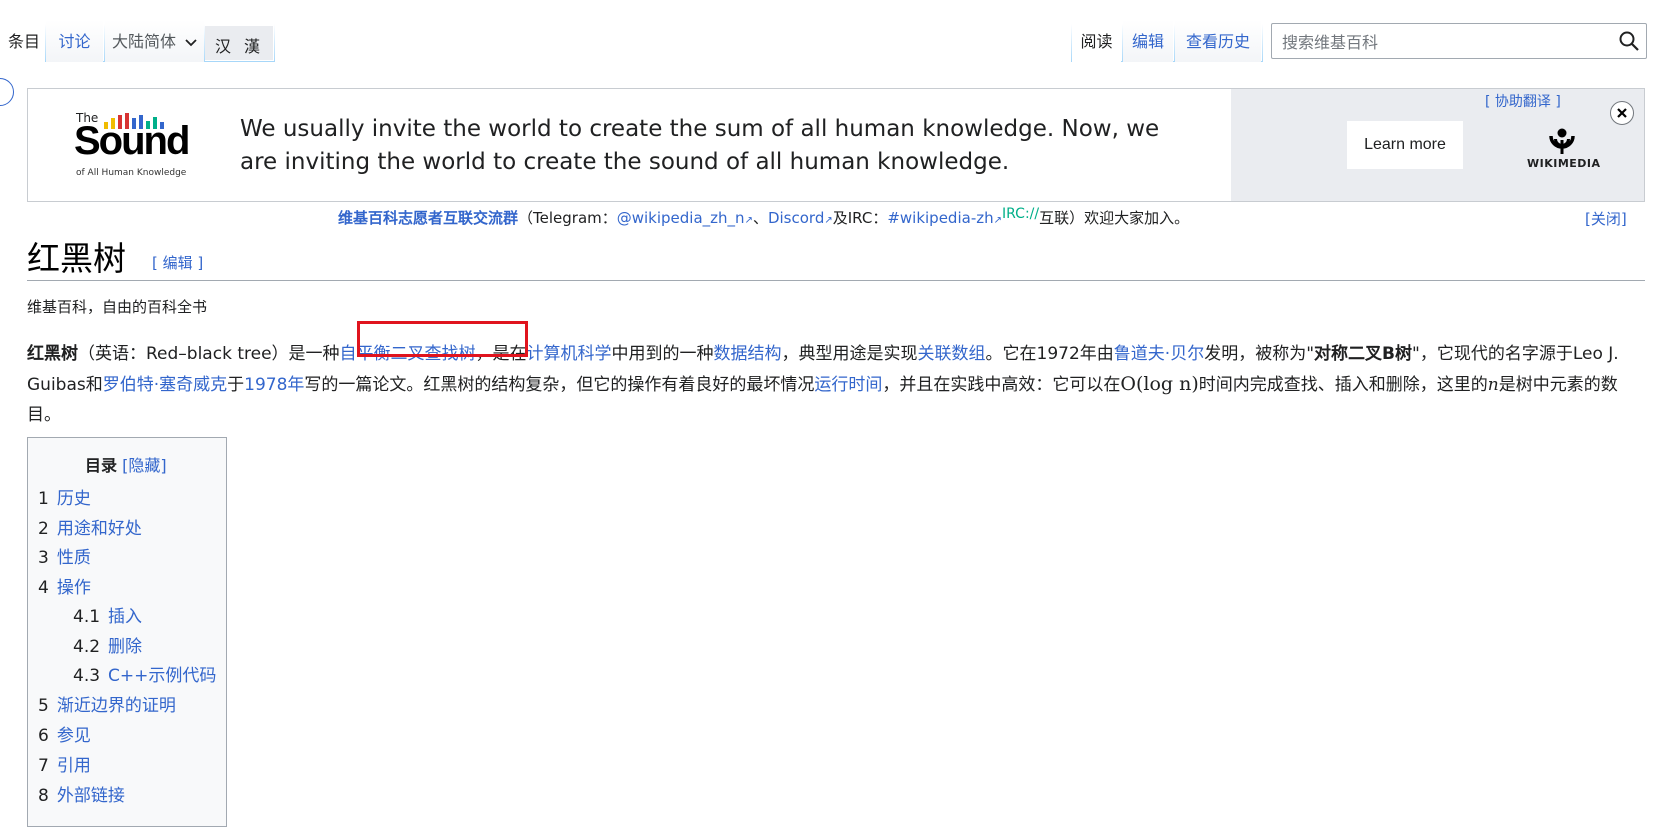 Image resolution: width=1662 pixels, height=833 pixels. Describe the element at coordinates (117, 307) in the screenshot. I see `site-tagline: 维基百科，自由的百科全书` at that location.